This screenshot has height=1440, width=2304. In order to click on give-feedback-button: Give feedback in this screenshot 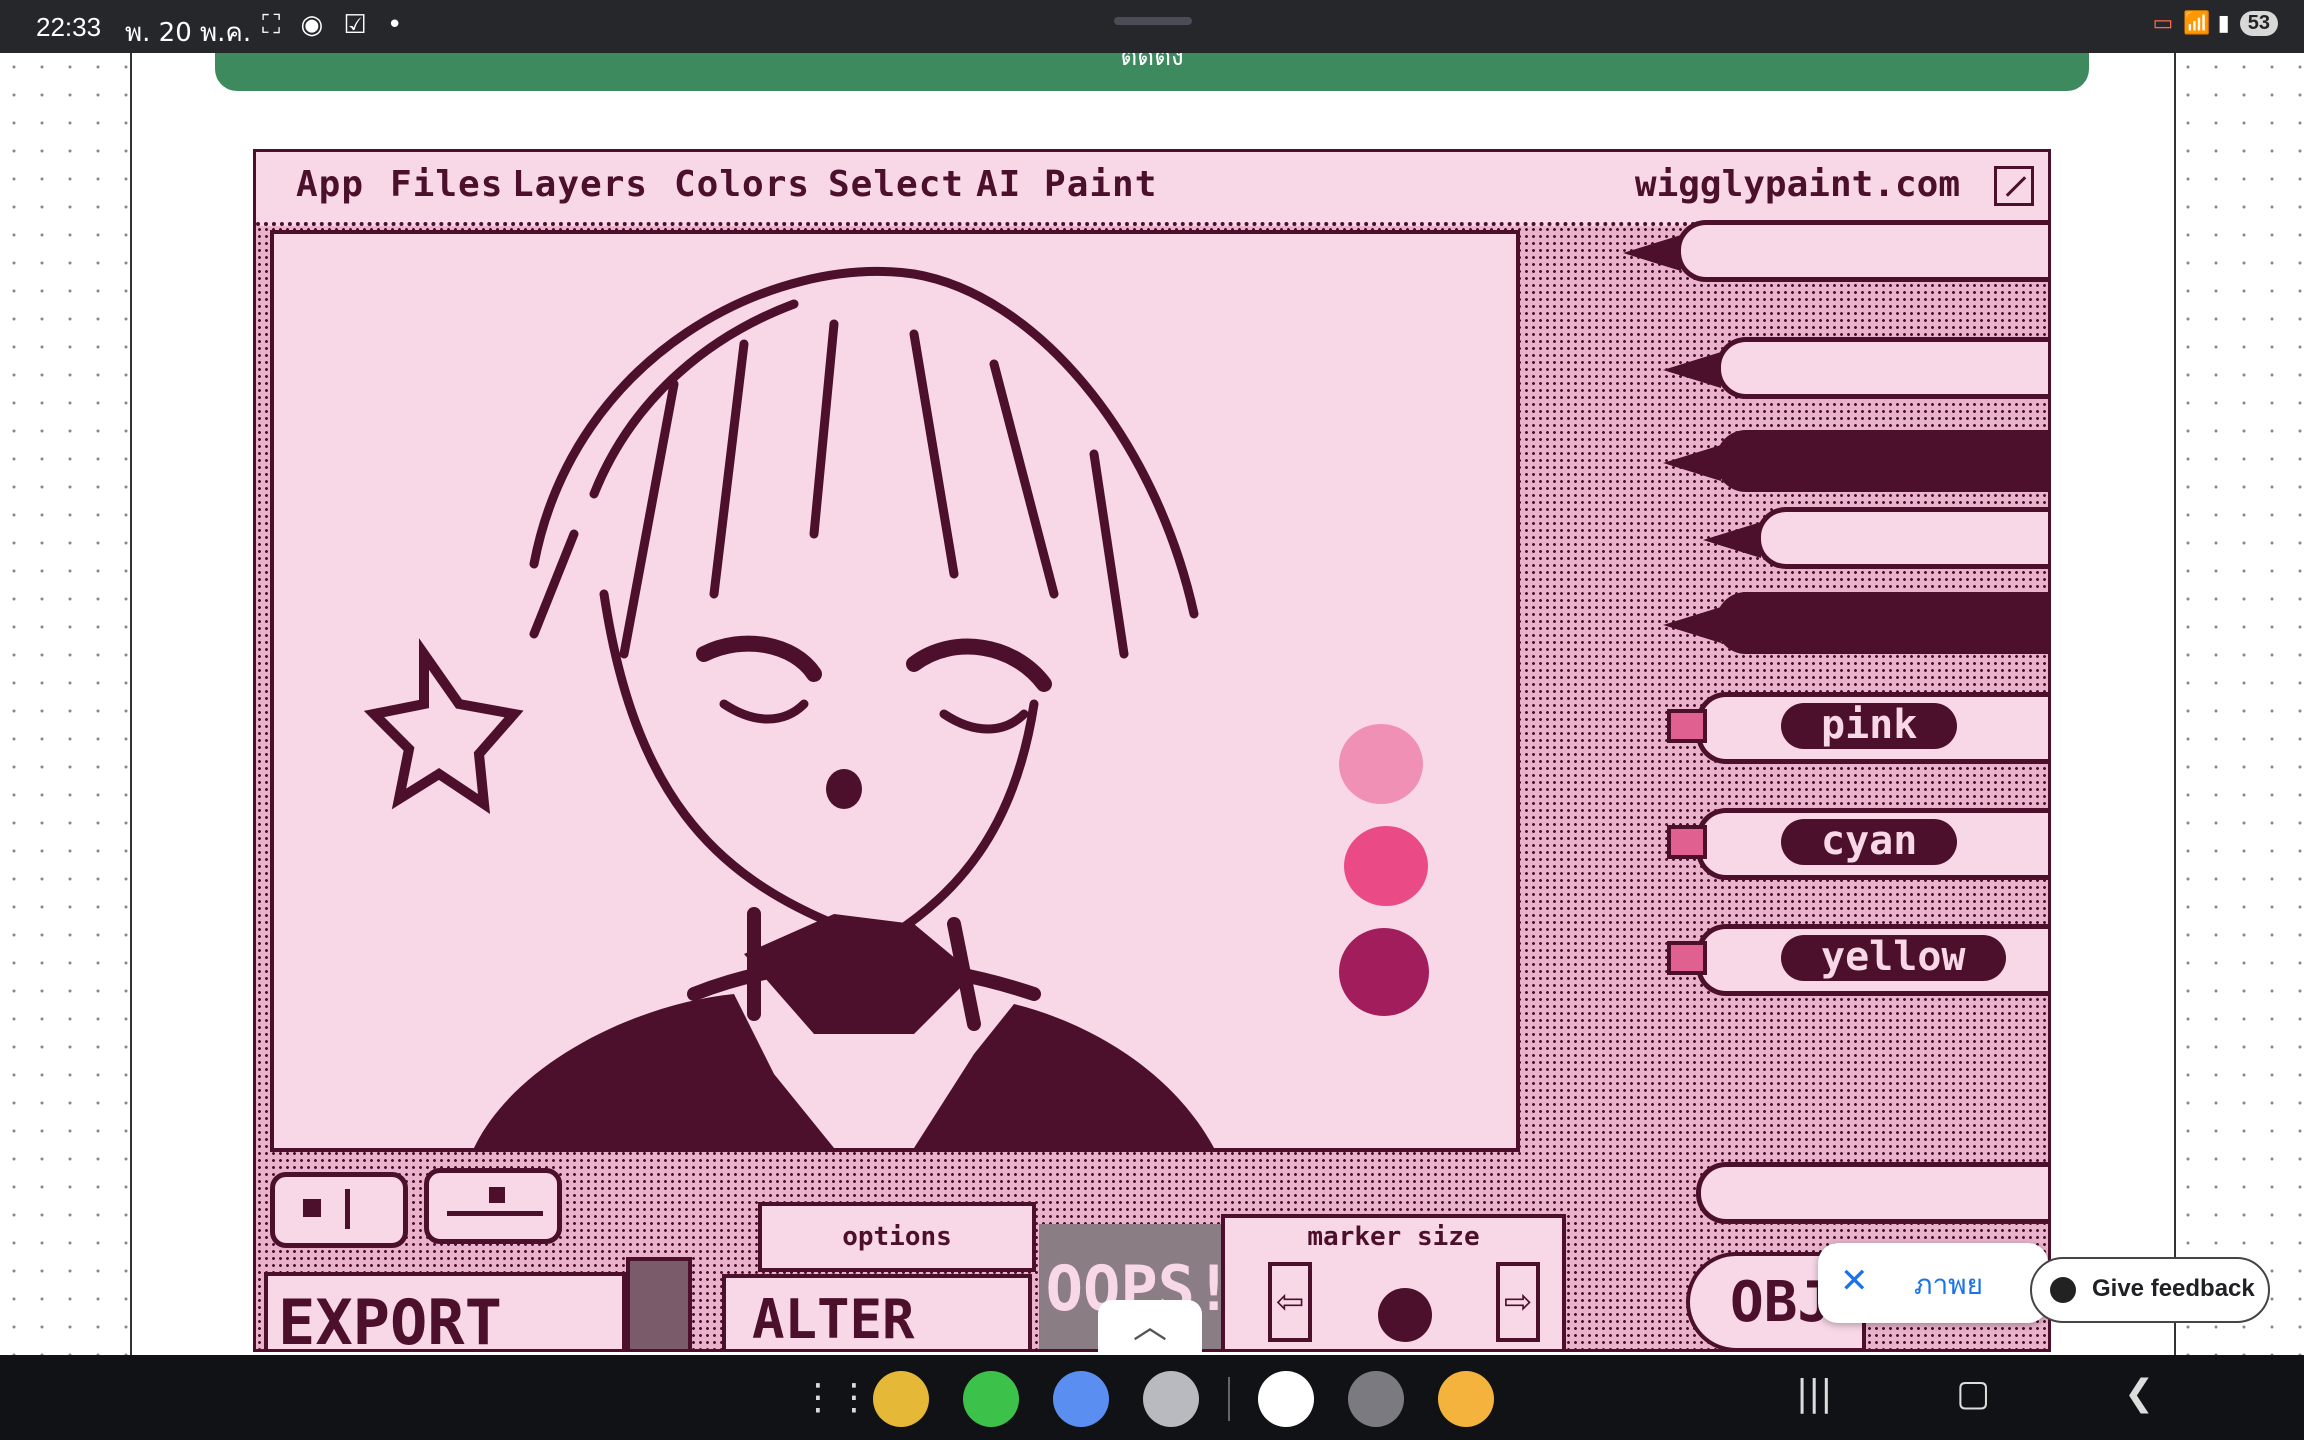, I will do `click(2150, 1290)`.